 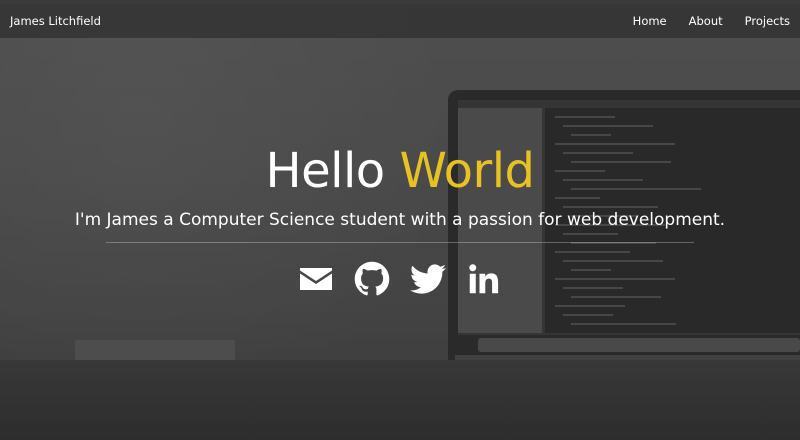 I want to click on github-link, so click(x=372, y=279).